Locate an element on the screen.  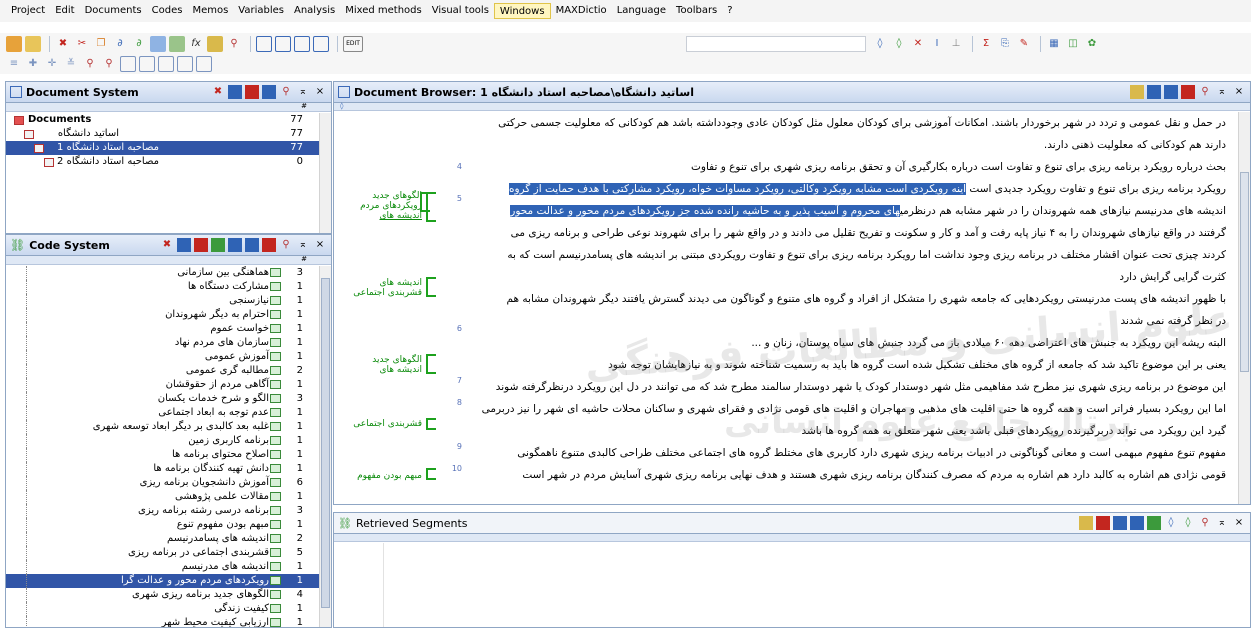
code-item: مشارکت دستگاه ها 1 is located at coordinates (162, 287).